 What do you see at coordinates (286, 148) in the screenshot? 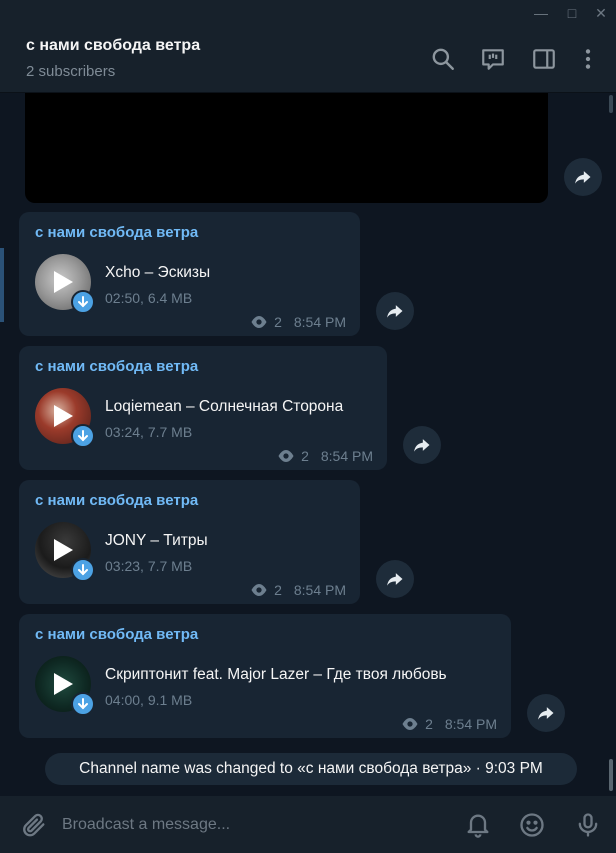
I see `video-message` at bounding box center [286, 148].